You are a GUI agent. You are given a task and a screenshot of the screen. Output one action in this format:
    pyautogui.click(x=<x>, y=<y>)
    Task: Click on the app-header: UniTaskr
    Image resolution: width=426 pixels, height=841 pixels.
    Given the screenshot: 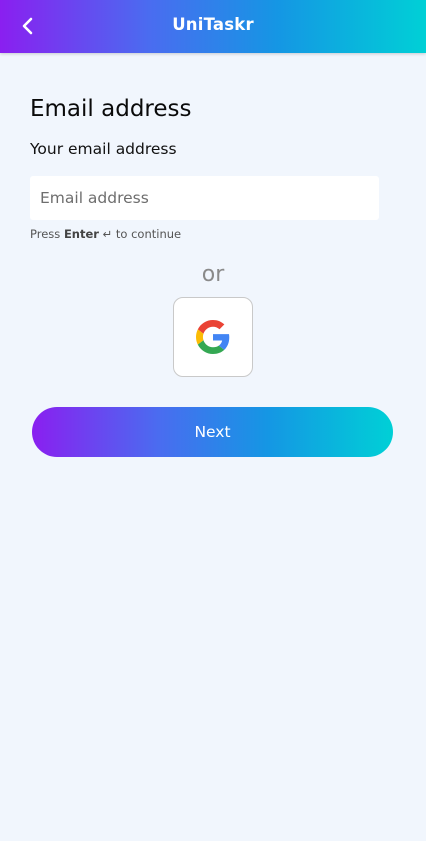 What is the action you would take?
    pyautogui.click(x=213, y=26)
    